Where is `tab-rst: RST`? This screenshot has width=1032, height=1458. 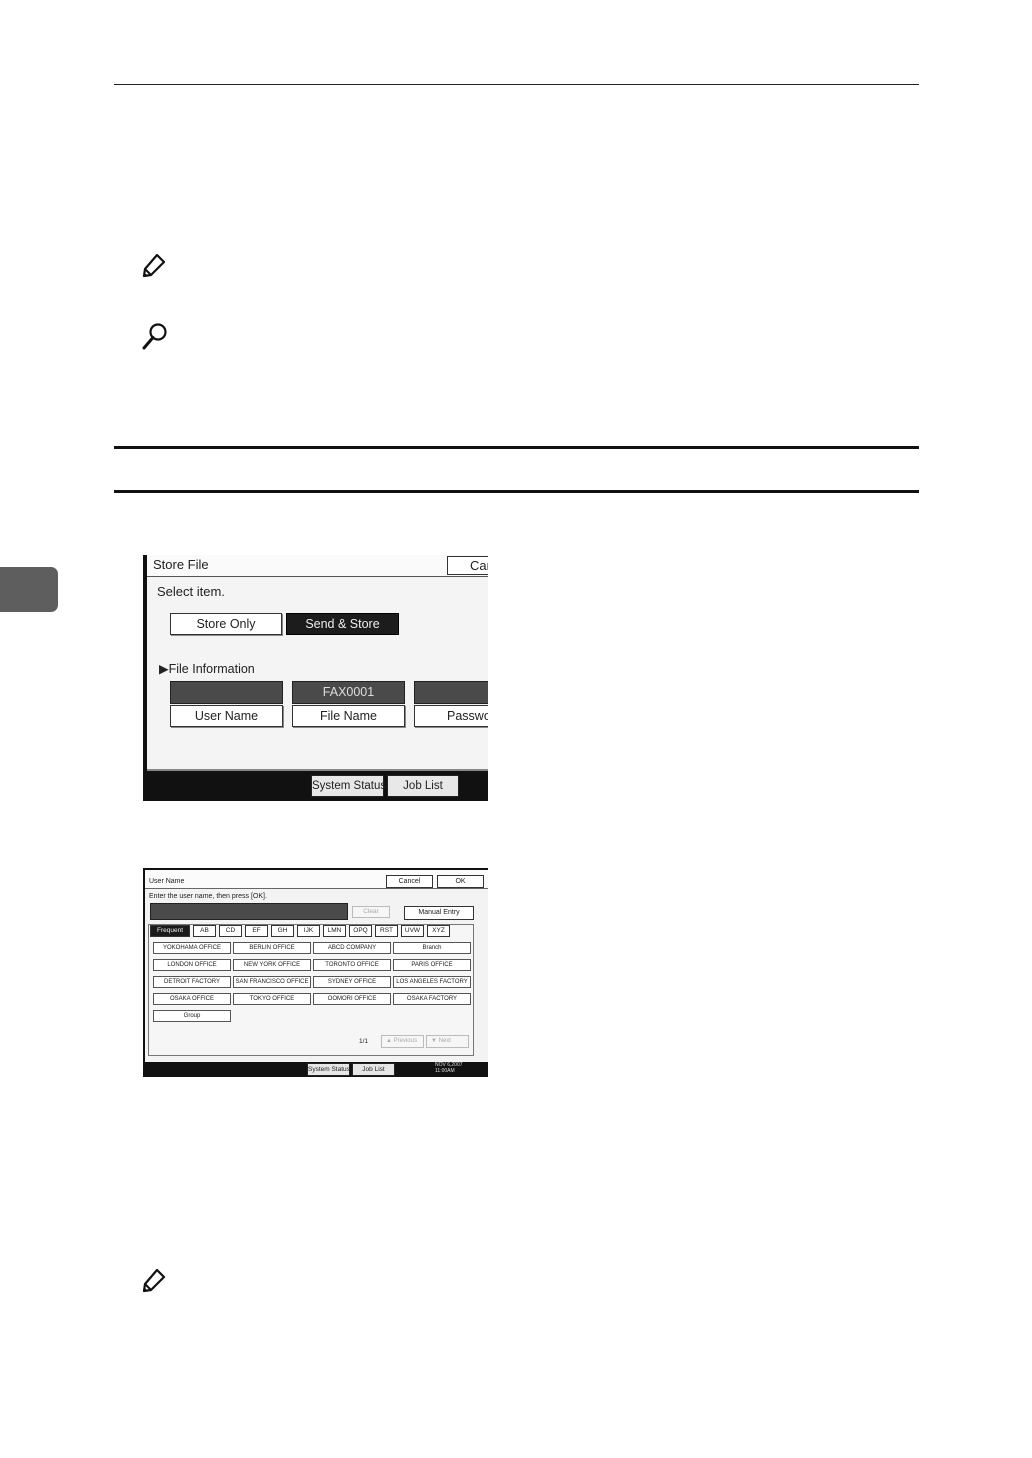 tab-rst: RST is located at coordinates (386, 931).